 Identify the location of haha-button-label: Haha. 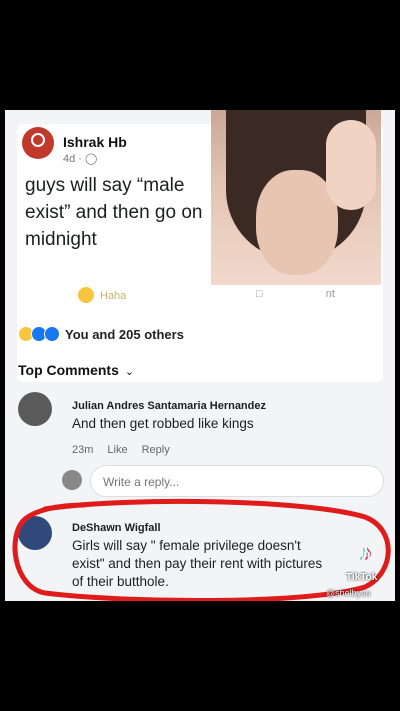
(113, 296).